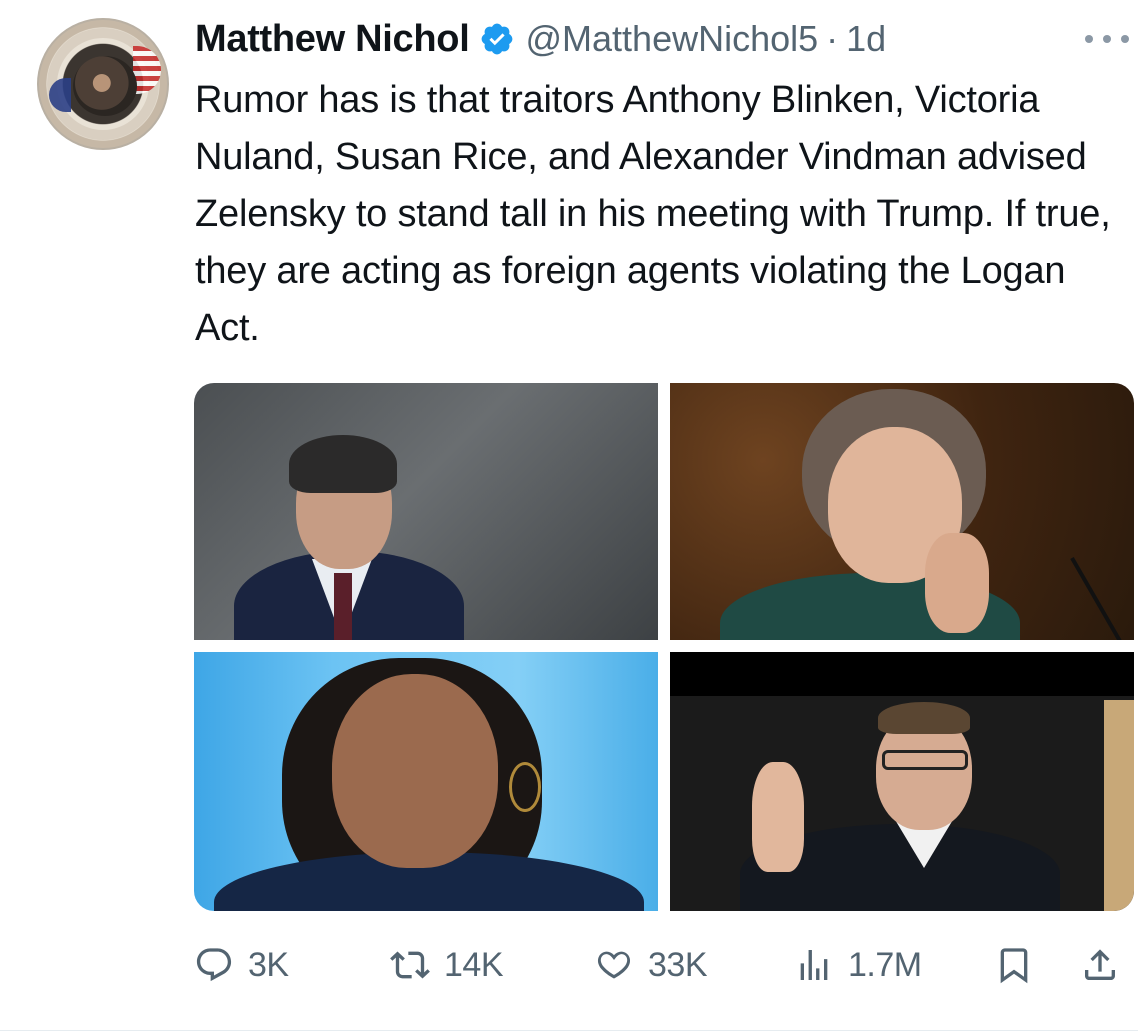  I want to click on author-handle: @MatthewNichol5, so click(671, 39).